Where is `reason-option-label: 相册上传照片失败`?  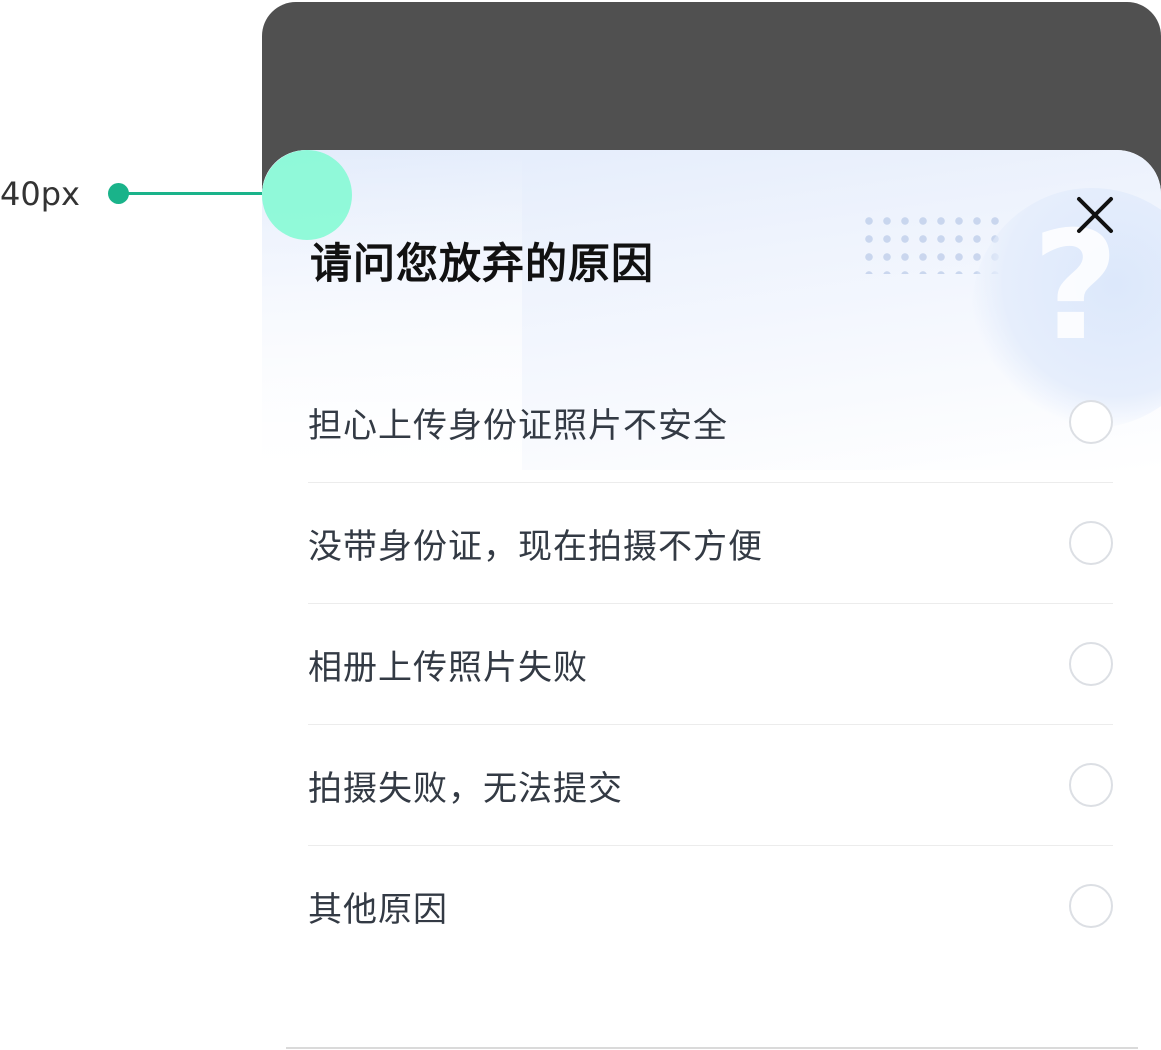
reason-option-label: 相册上传照片失败 is located at coordinates (448, 667).